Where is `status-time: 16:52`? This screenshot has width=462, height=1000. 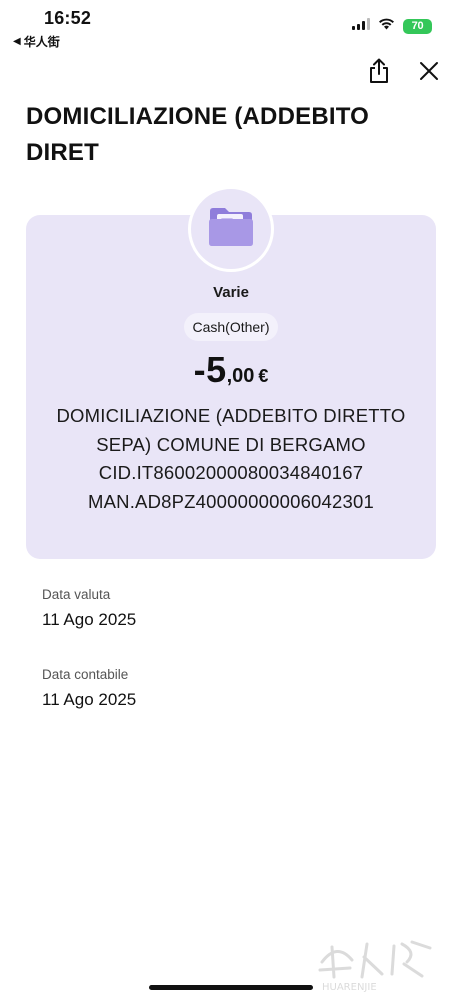 status-time: 16:52 is located at coordinates (68, 18).